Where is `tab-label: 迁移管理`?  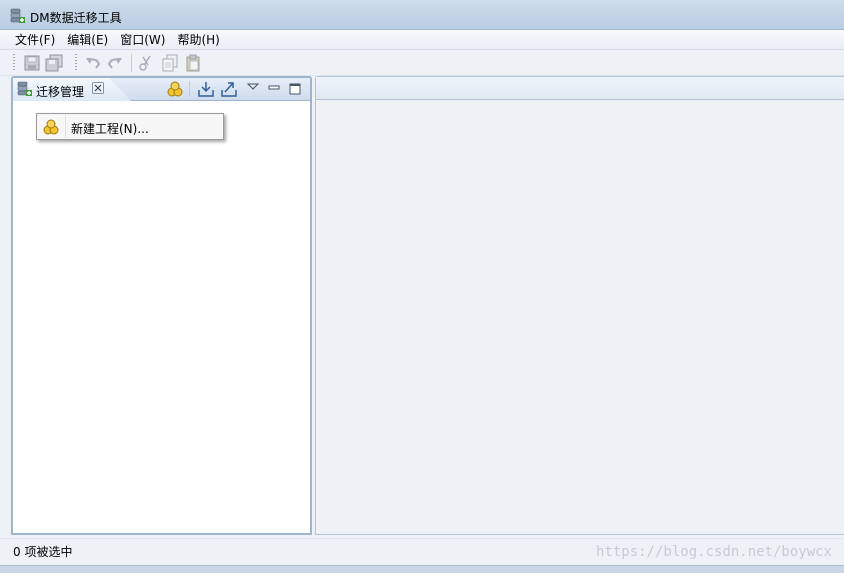 tab-label: 迁移管理 is located at coordinates (60, 92).